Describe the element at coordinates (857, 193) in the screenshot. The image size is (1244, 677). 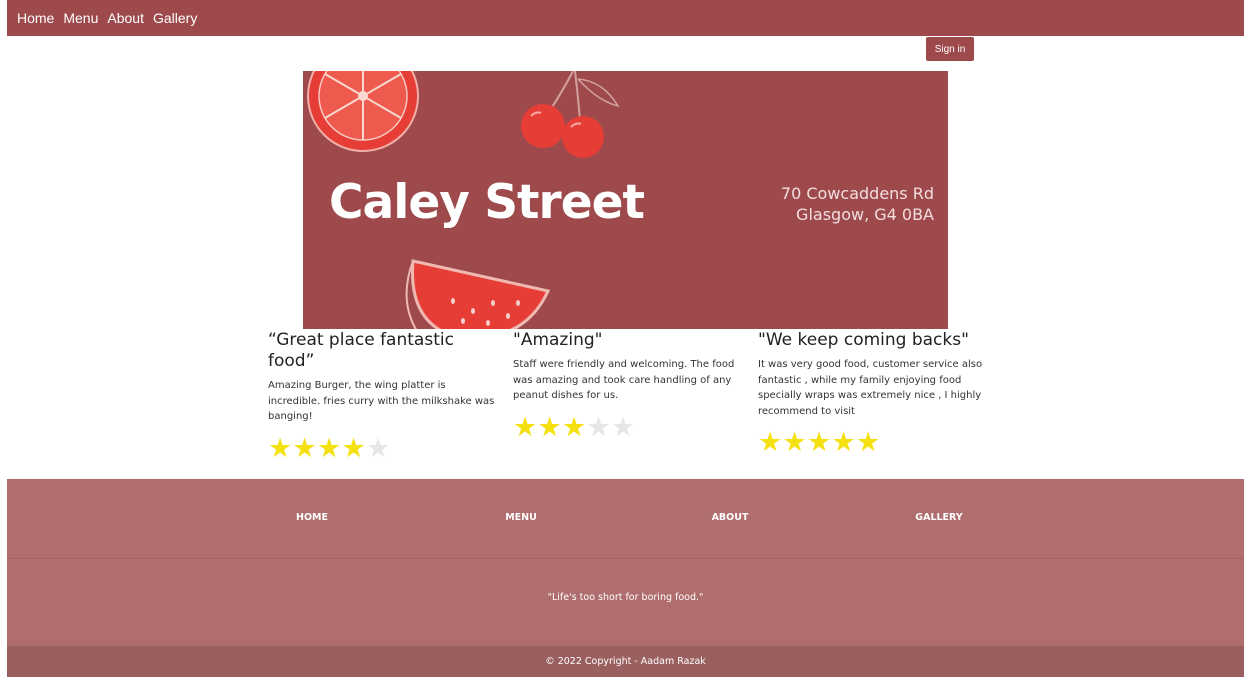
I see `address-line-1: 70 Cowcaddens Rd` at that location.